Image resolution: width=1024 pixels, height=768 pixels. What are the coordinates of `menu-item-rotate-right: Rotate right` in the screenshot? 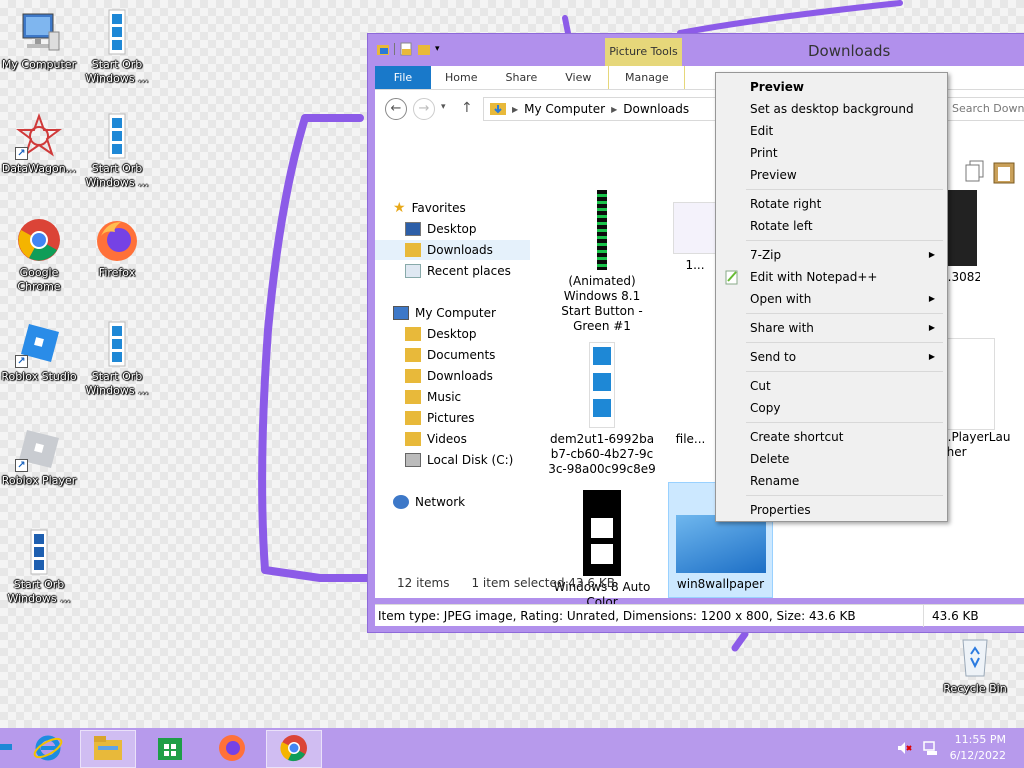 It's located at (831, 204).